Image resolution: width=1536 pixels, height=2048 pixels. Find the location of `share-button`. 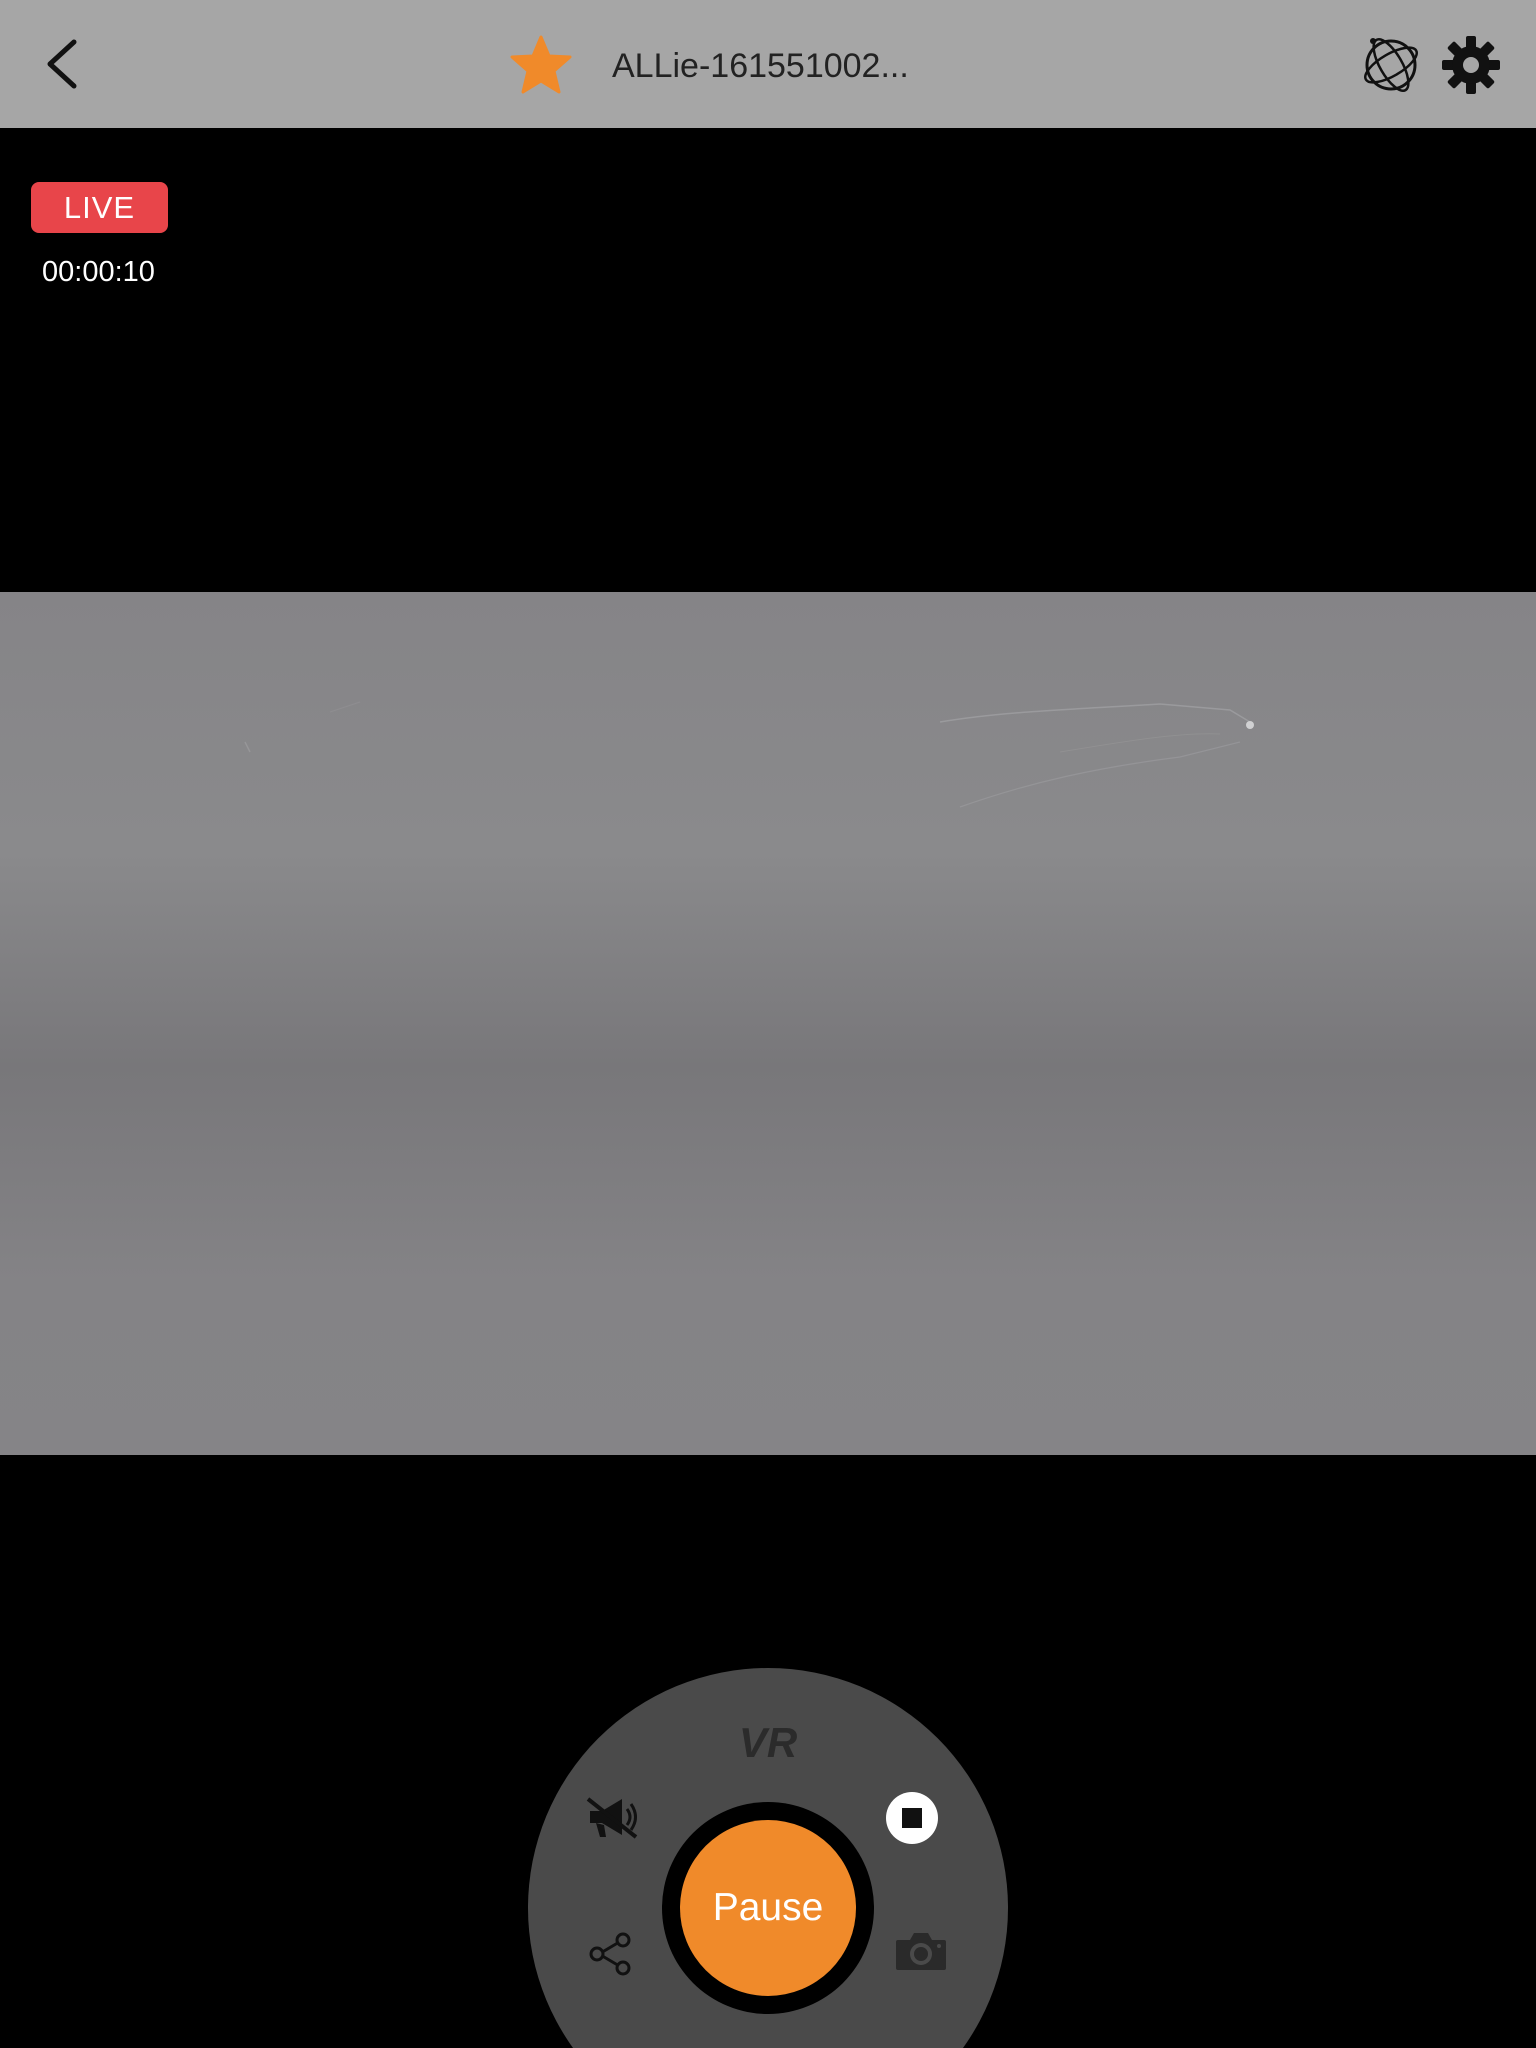

share-button is located at coordinates (610, 1954).